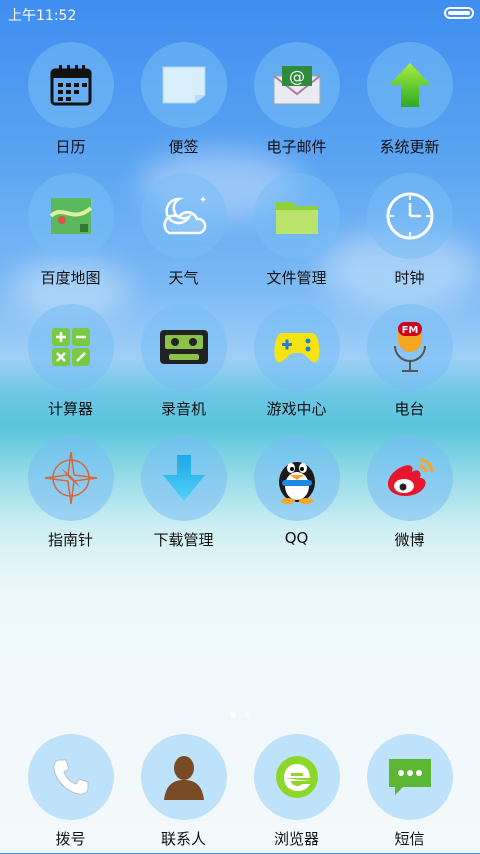 Image resolution: width=480 pixels, height=854 pixels. I want to click on dock-phone: 拨号, so click(70, 794).